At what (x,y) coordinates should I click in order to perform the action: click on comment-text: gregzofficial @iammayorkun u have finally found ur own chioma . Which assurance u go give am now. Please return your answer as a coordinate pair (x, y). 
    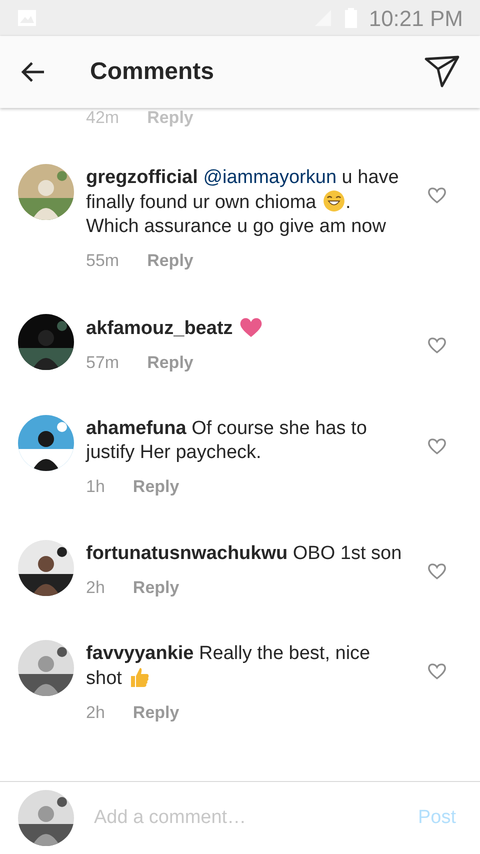
    Looking at the image, I should click on (243, 202).